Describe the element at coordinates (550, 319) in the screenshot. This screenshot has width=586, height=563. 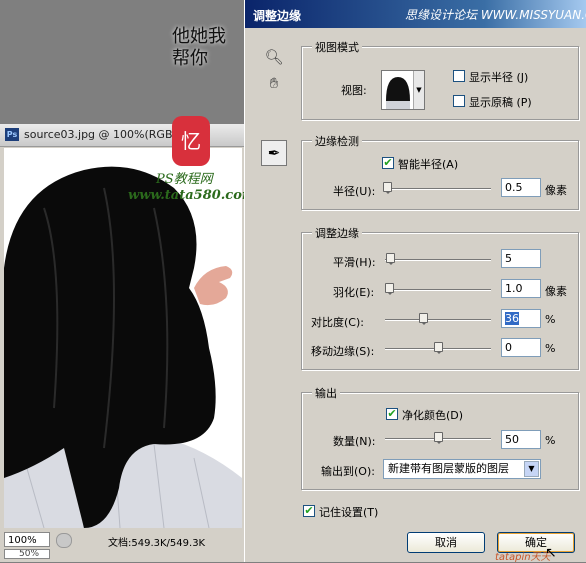
I see `contrast-unit: %` at that location.